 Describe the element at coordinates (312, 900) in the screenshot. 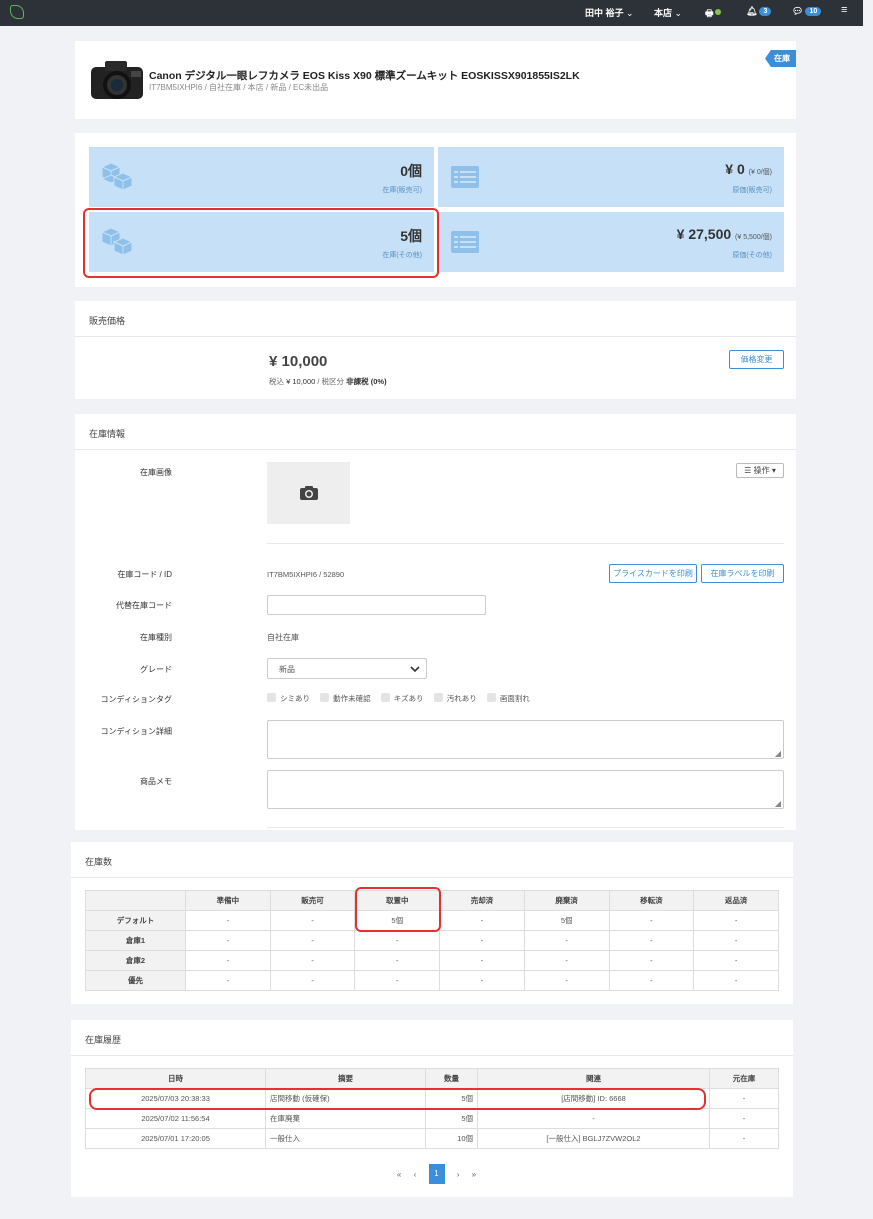

I see `column-header: 販売可` at that location.